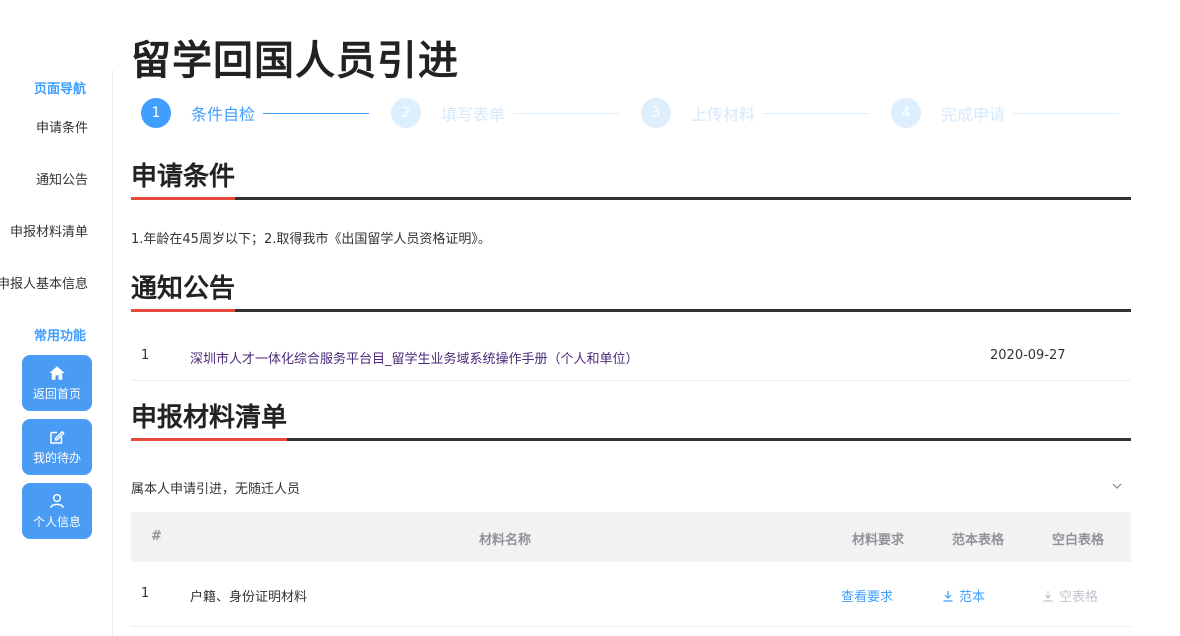  Describe the element at coordinates (1066, 113) in the screenshot. I see `step-4-connector` at that location.